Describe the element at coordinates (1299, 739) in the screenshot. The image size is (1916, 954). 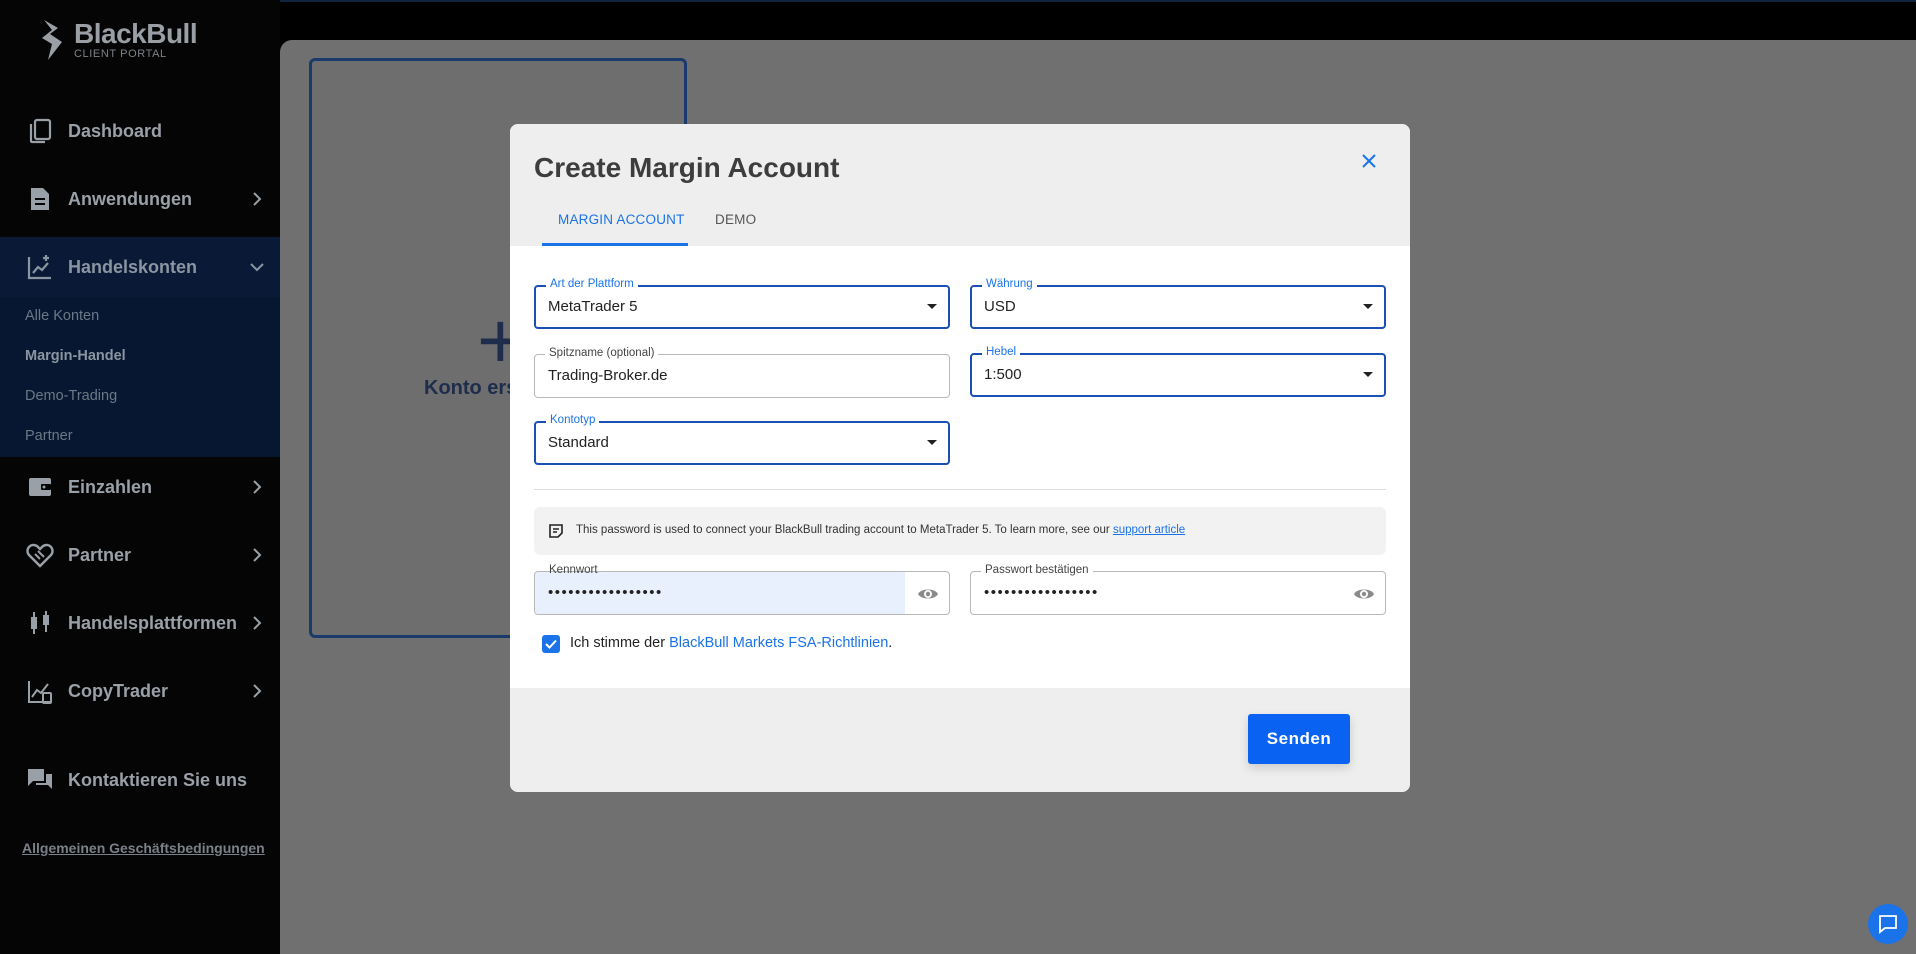
I see `submit-button: Senden` at that location.